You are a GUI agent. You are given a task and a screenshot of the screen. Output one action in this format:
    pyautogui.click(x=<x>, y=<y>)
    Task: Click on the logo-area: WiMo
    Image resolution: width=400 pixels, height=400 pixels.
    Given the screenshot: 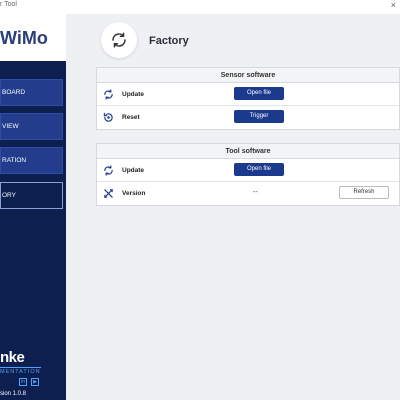 What is the action you would take?
    pyautogui.click(x=33, y=37)
    